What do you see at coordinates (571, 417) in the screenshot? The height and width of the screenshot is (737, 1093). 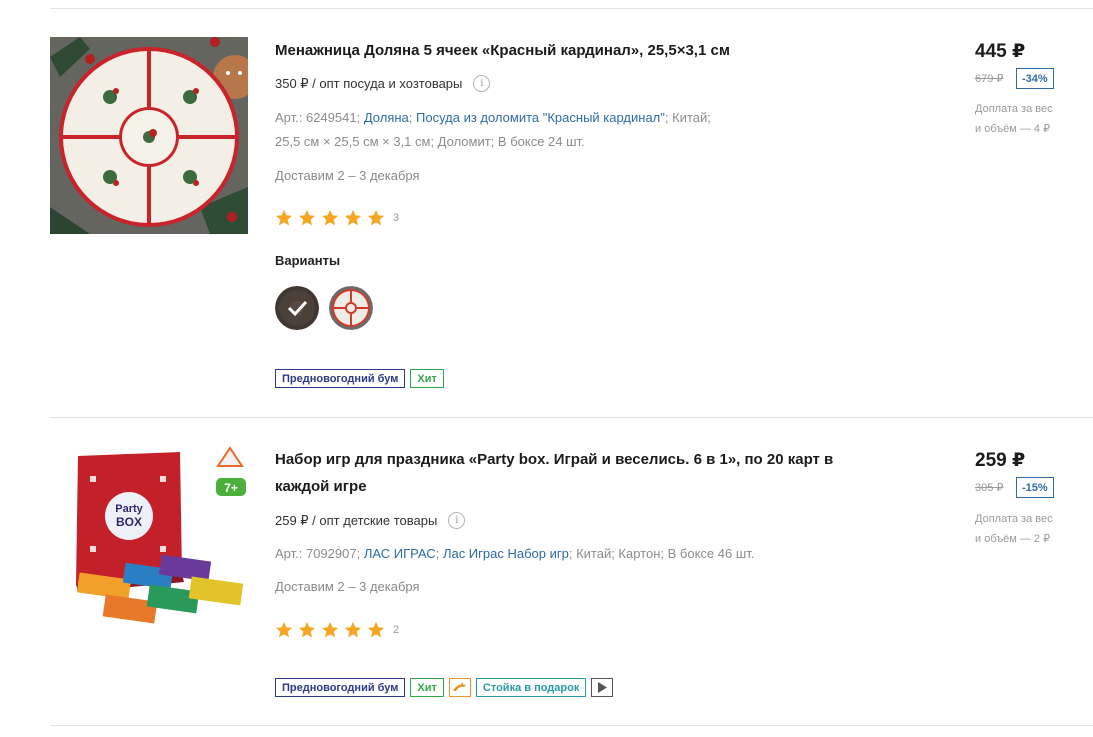 I see `product-divider` at bounding box center [571, 417].